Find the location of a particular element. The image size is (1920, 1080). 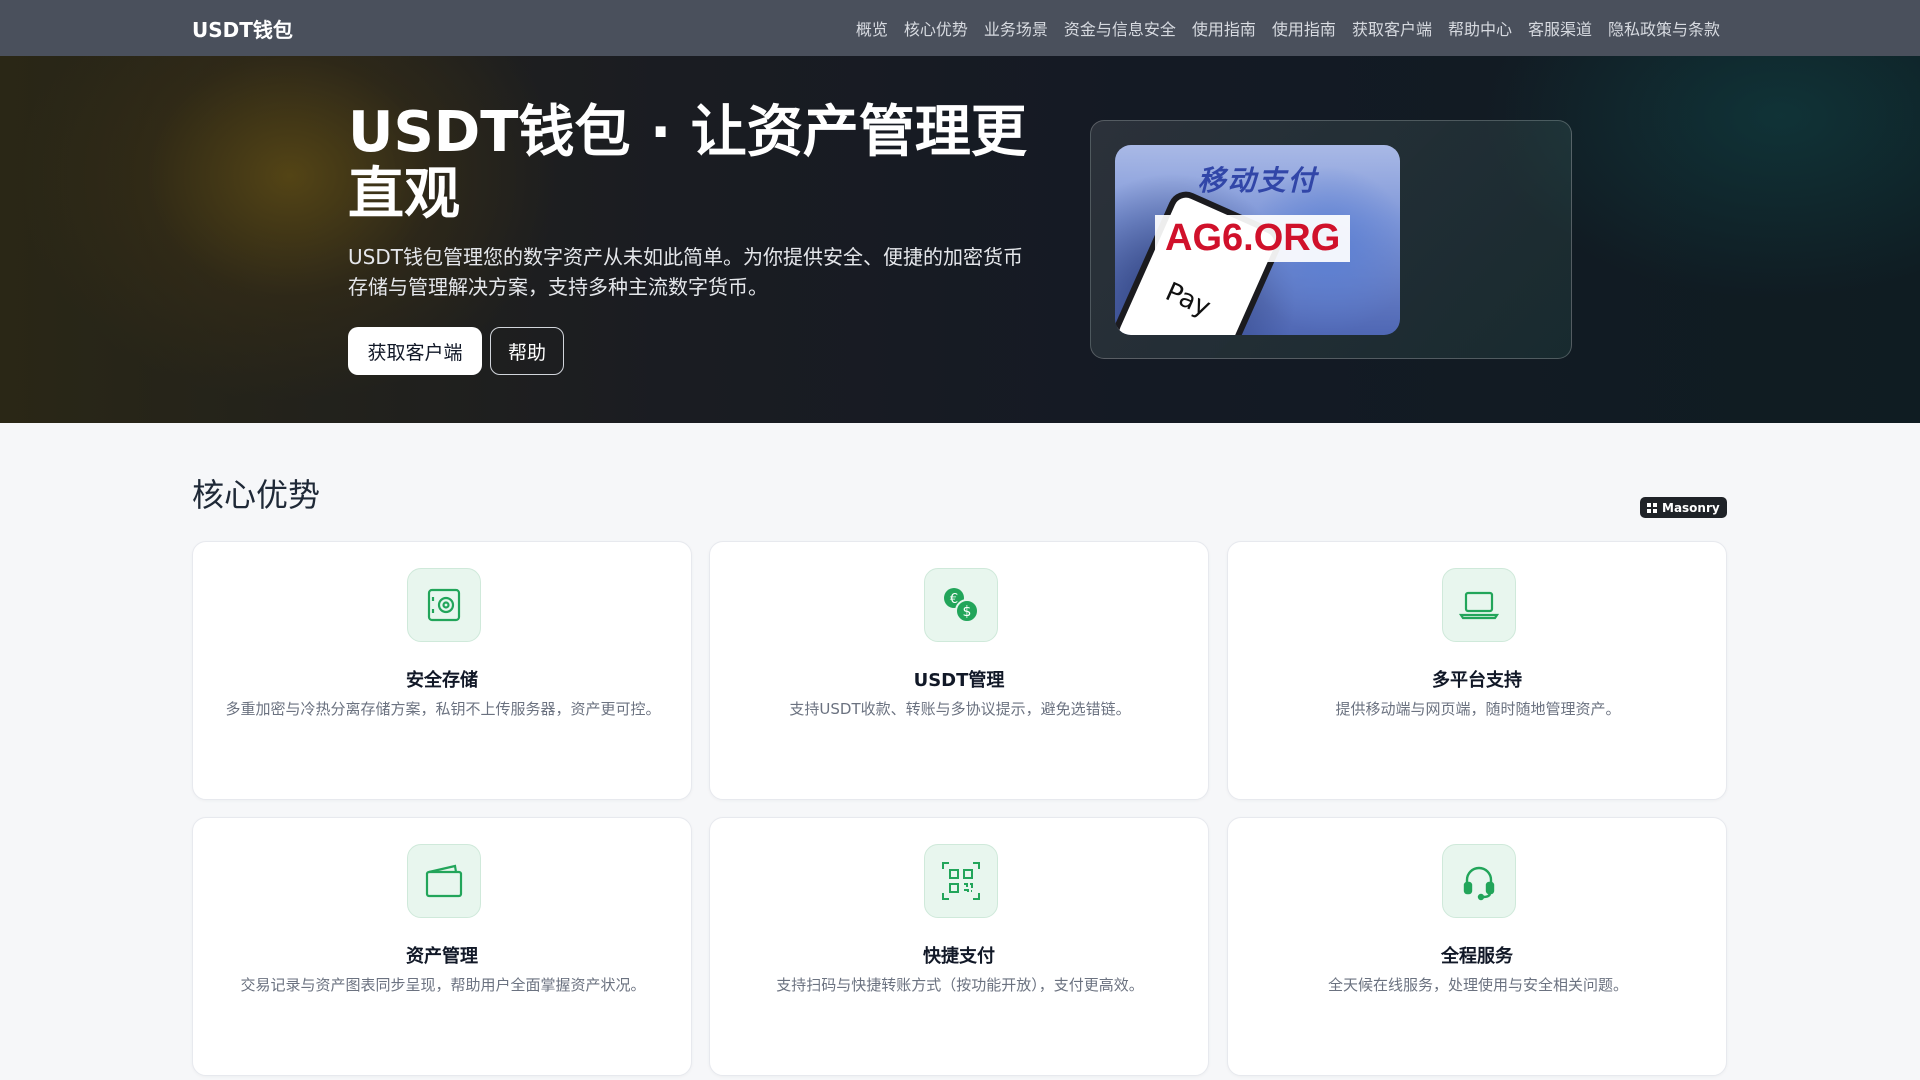

card-description: 多重加密与冷热分离存储方案，私钥不上传服务器，资产更可控。 is located at coordinates (443, 709).